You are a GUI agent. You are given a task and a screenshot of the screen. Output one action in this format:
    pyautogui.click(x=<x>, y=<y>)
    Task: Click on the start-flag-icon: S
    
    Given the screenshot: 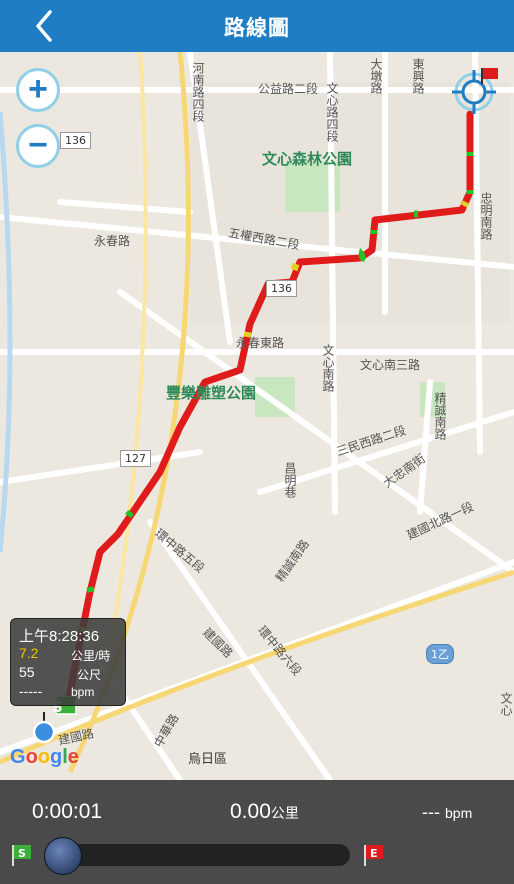 What is the action you would take?
    pyautogui.click(x=21, y=855)
    